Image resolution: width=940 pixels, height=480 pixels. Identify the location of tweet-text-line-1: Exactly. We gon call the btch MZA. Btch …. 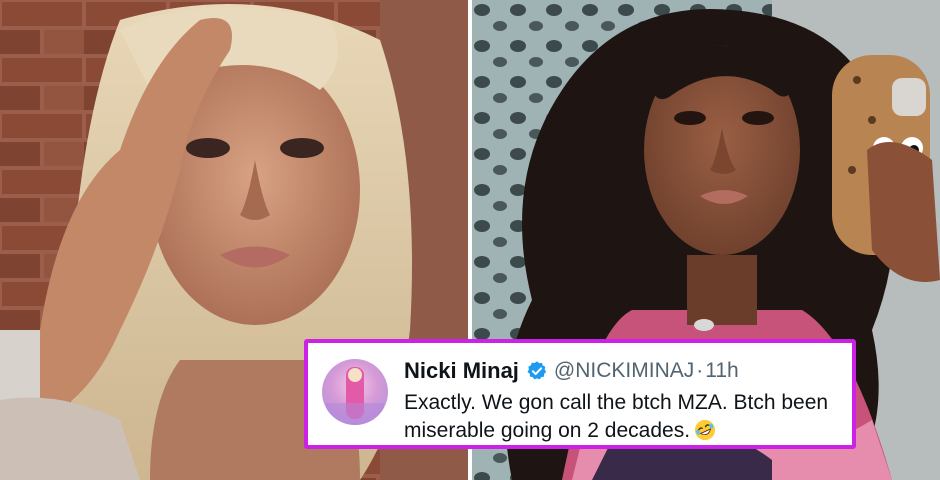
(616, 402).